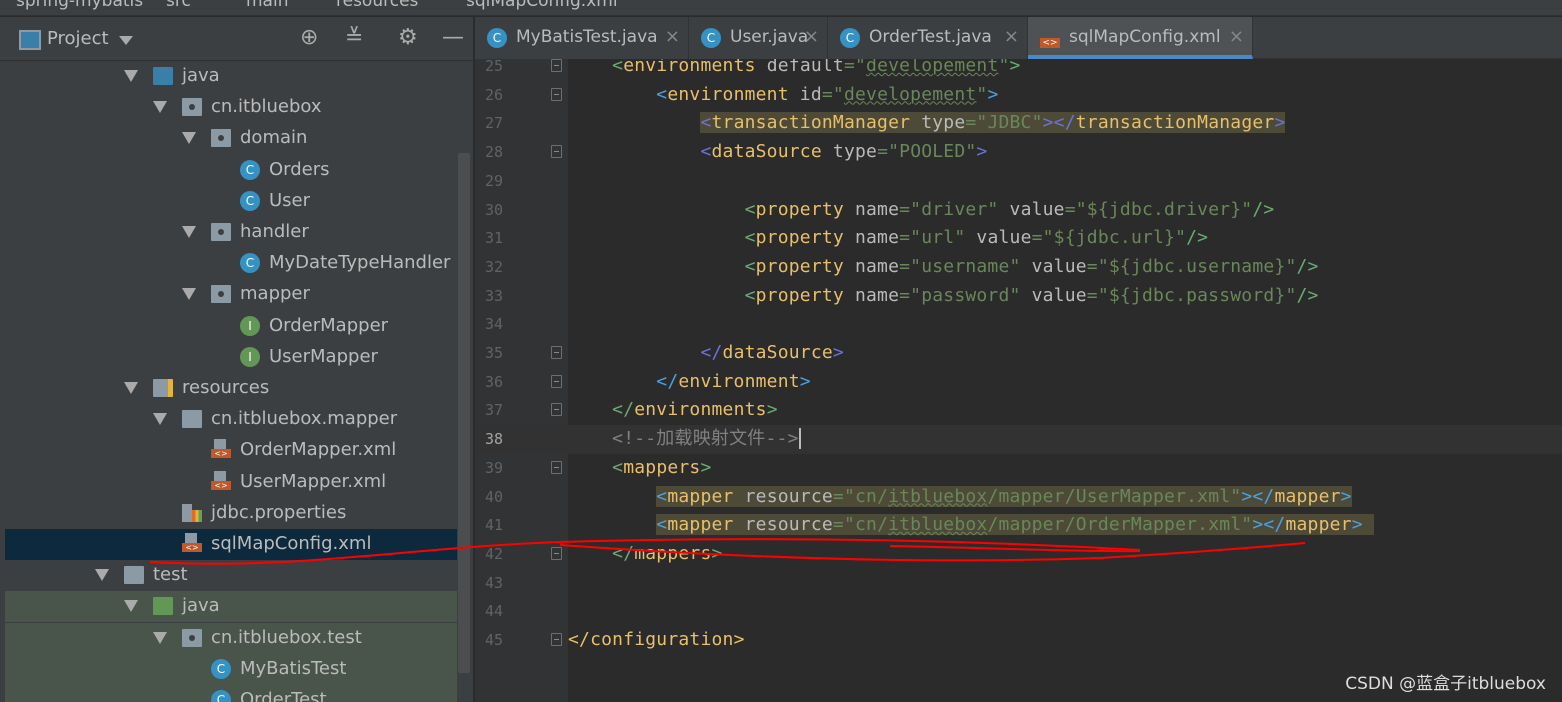  I want to click on tab-user-java: C User.java ×, so click(758, 38).